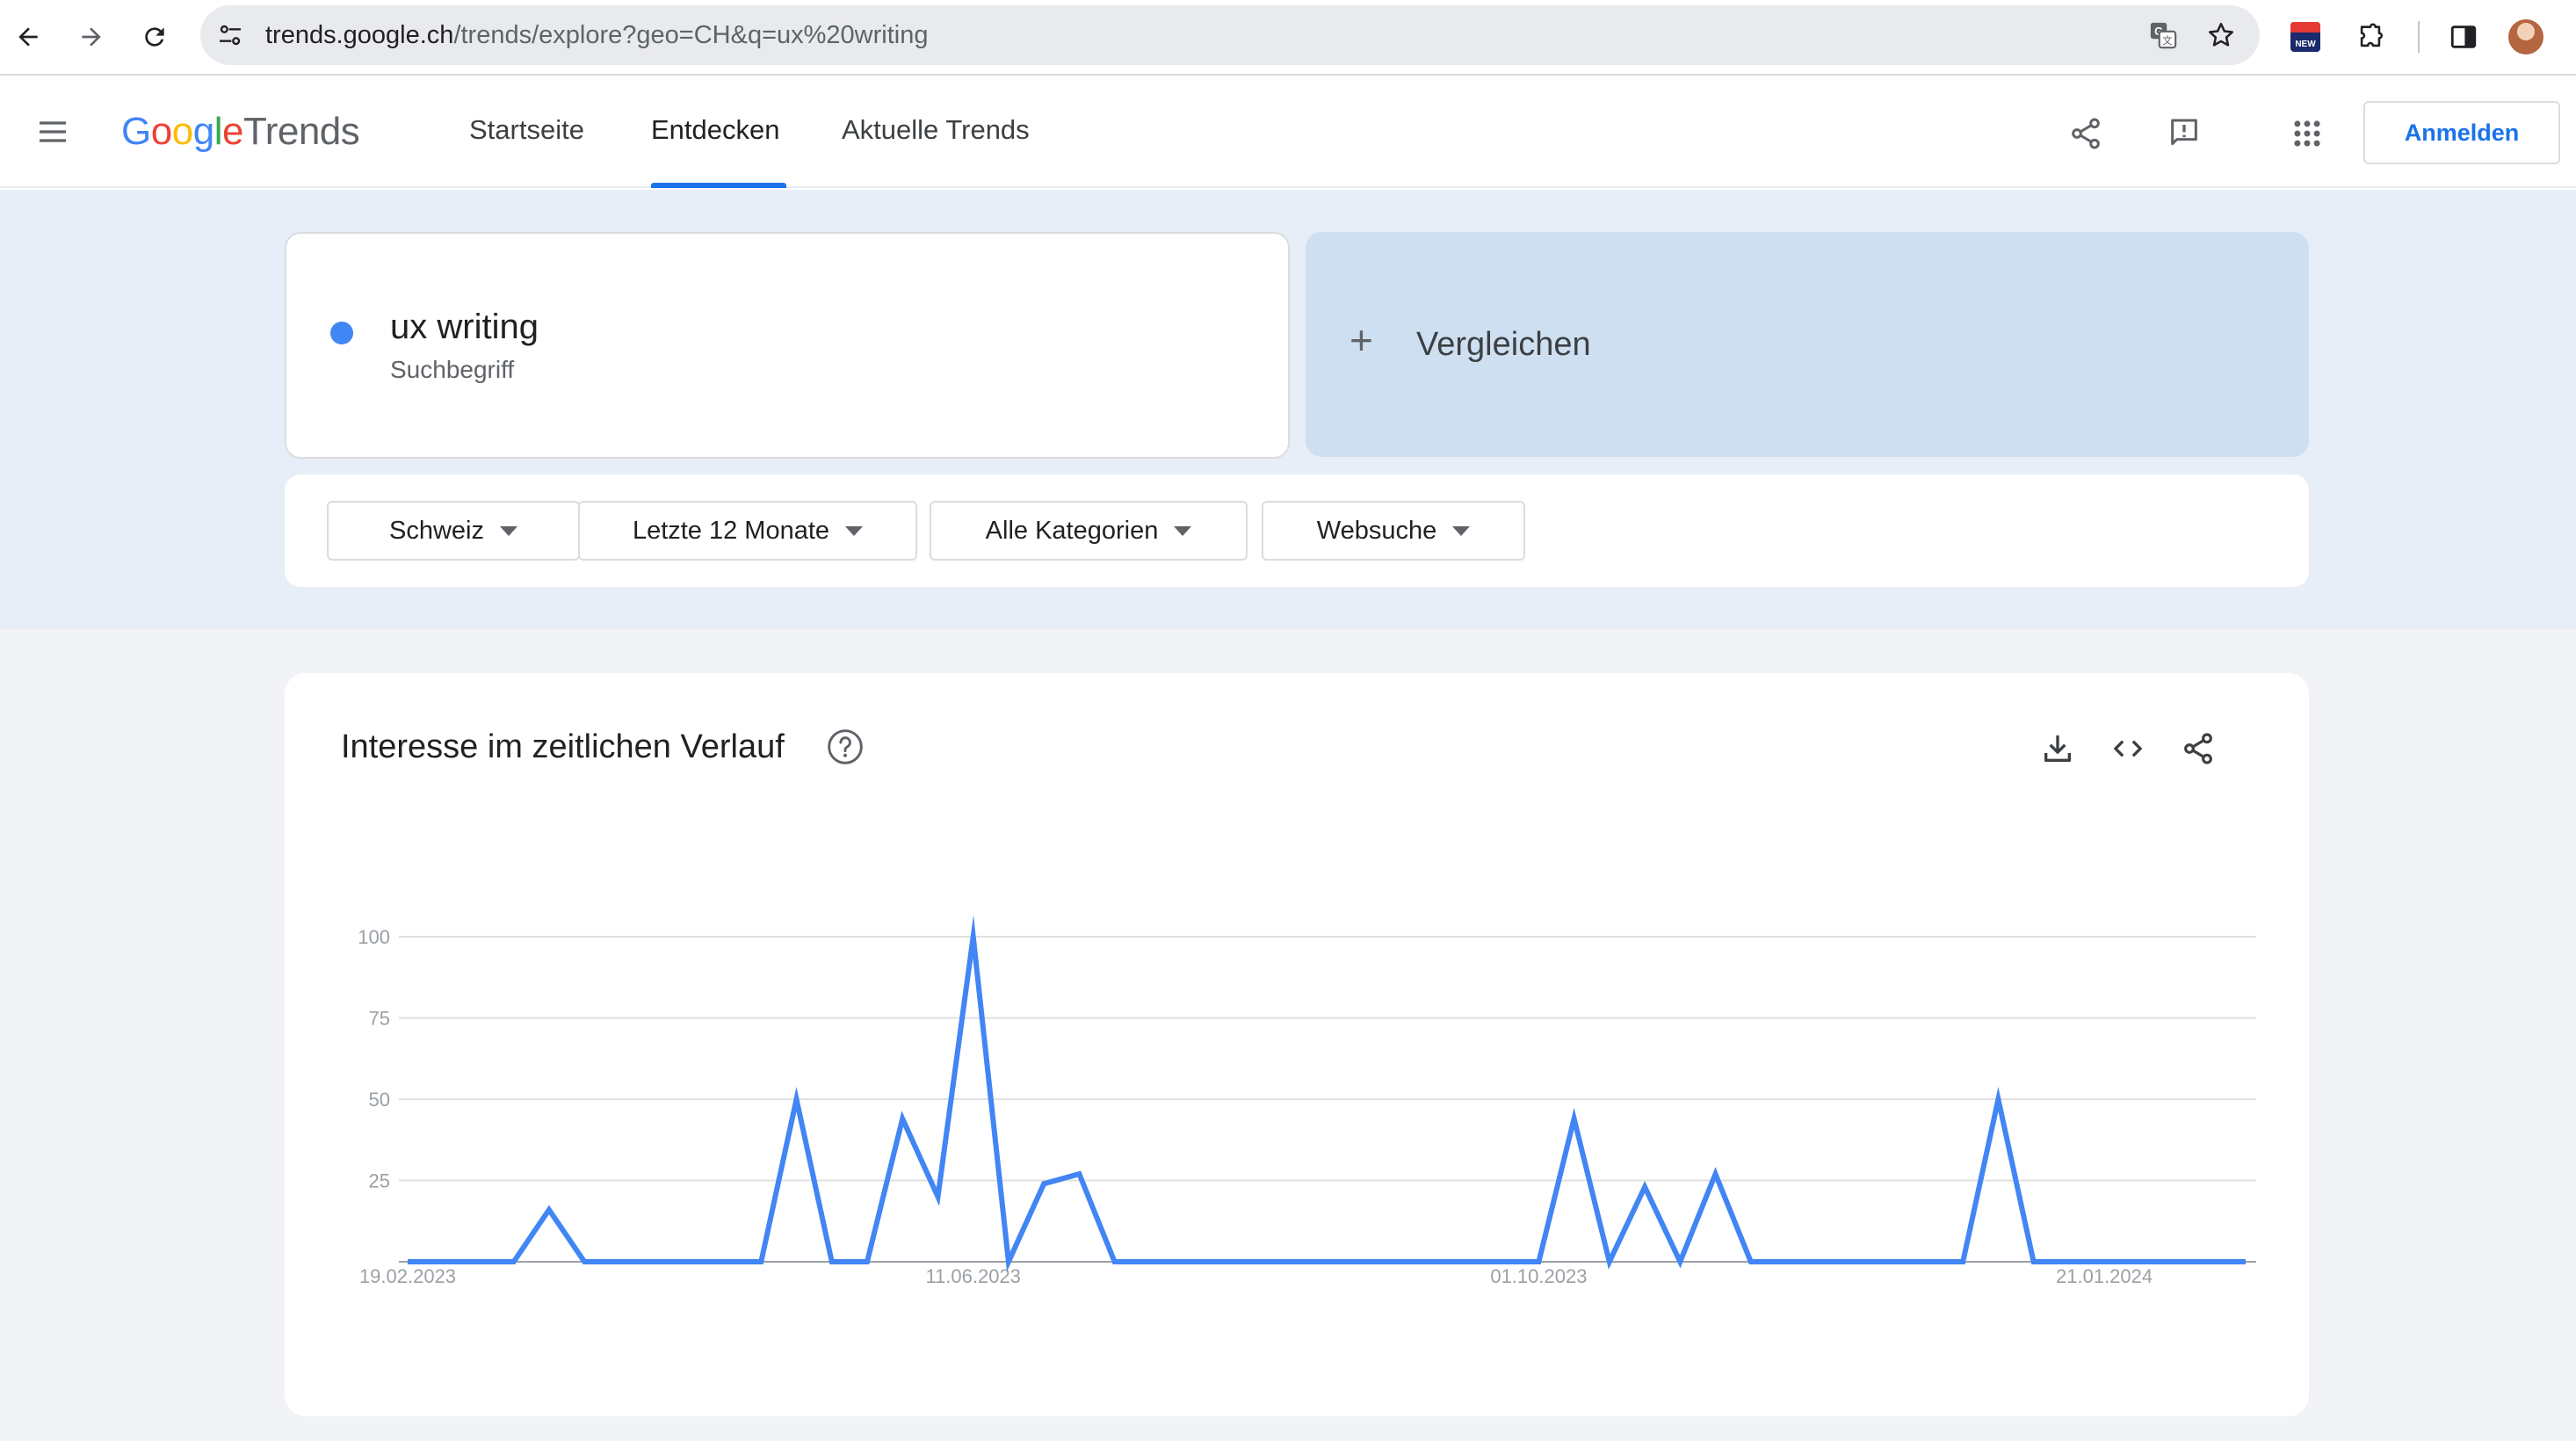 This screenshot has height=1441, width=2576. I want to click on logo-trends: Trends, so click(301, 131).